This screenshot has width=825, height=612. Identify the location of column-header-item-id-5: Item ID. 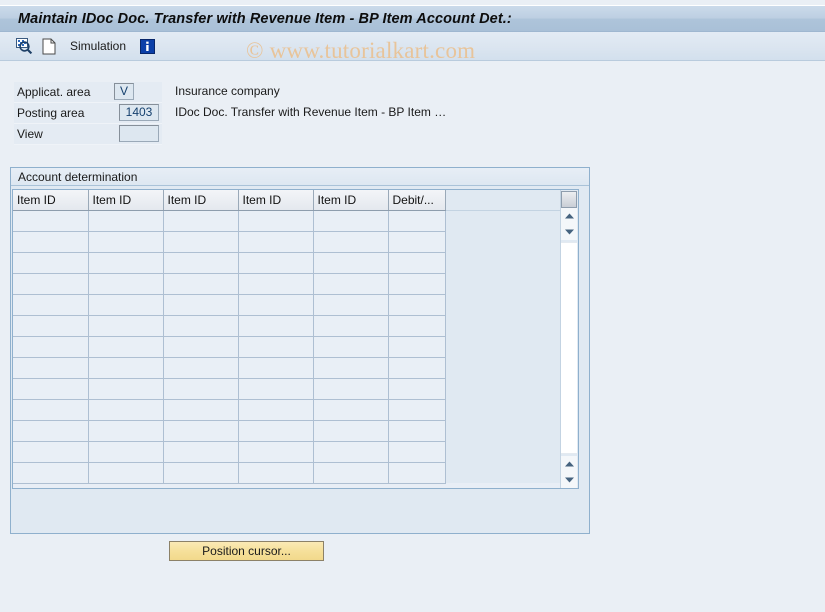
(351, 200).